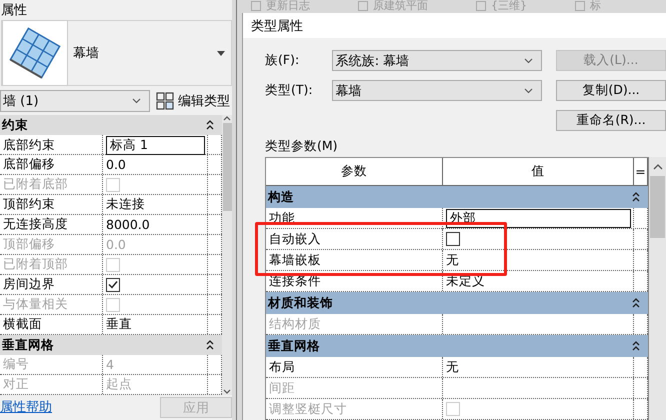  Describe the element at coordinates (282, 60) in the screenshot. I see `family-label: 族(F):` at that location.